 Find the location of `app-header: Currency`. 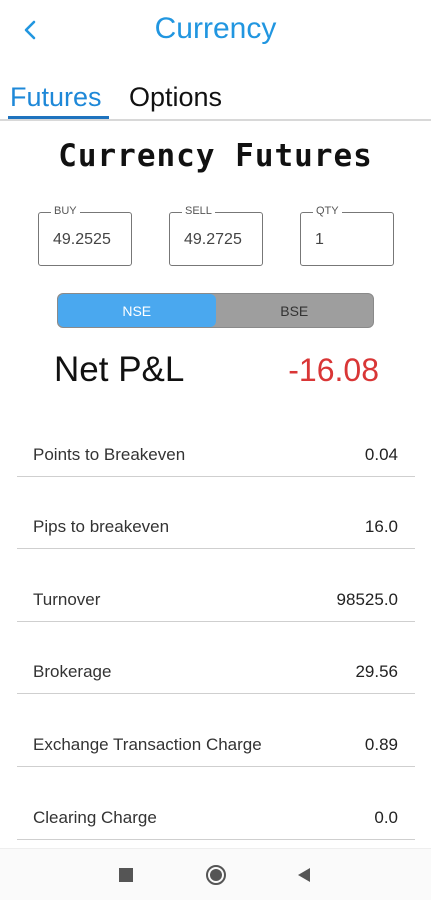

app-header: Currency is located at coordinates (215, 31).